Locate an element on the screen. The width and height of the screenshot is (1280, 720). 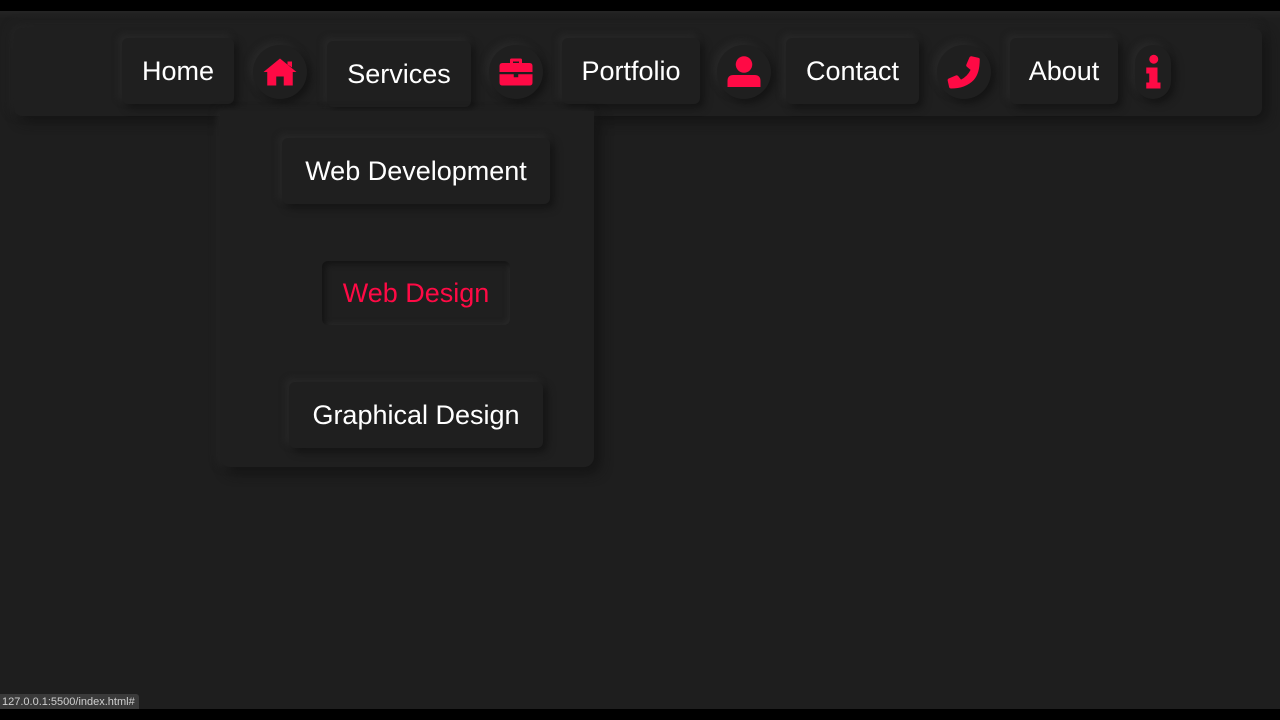
dropdown-item-web-design: Web Design is located at coordinates (416, 293).